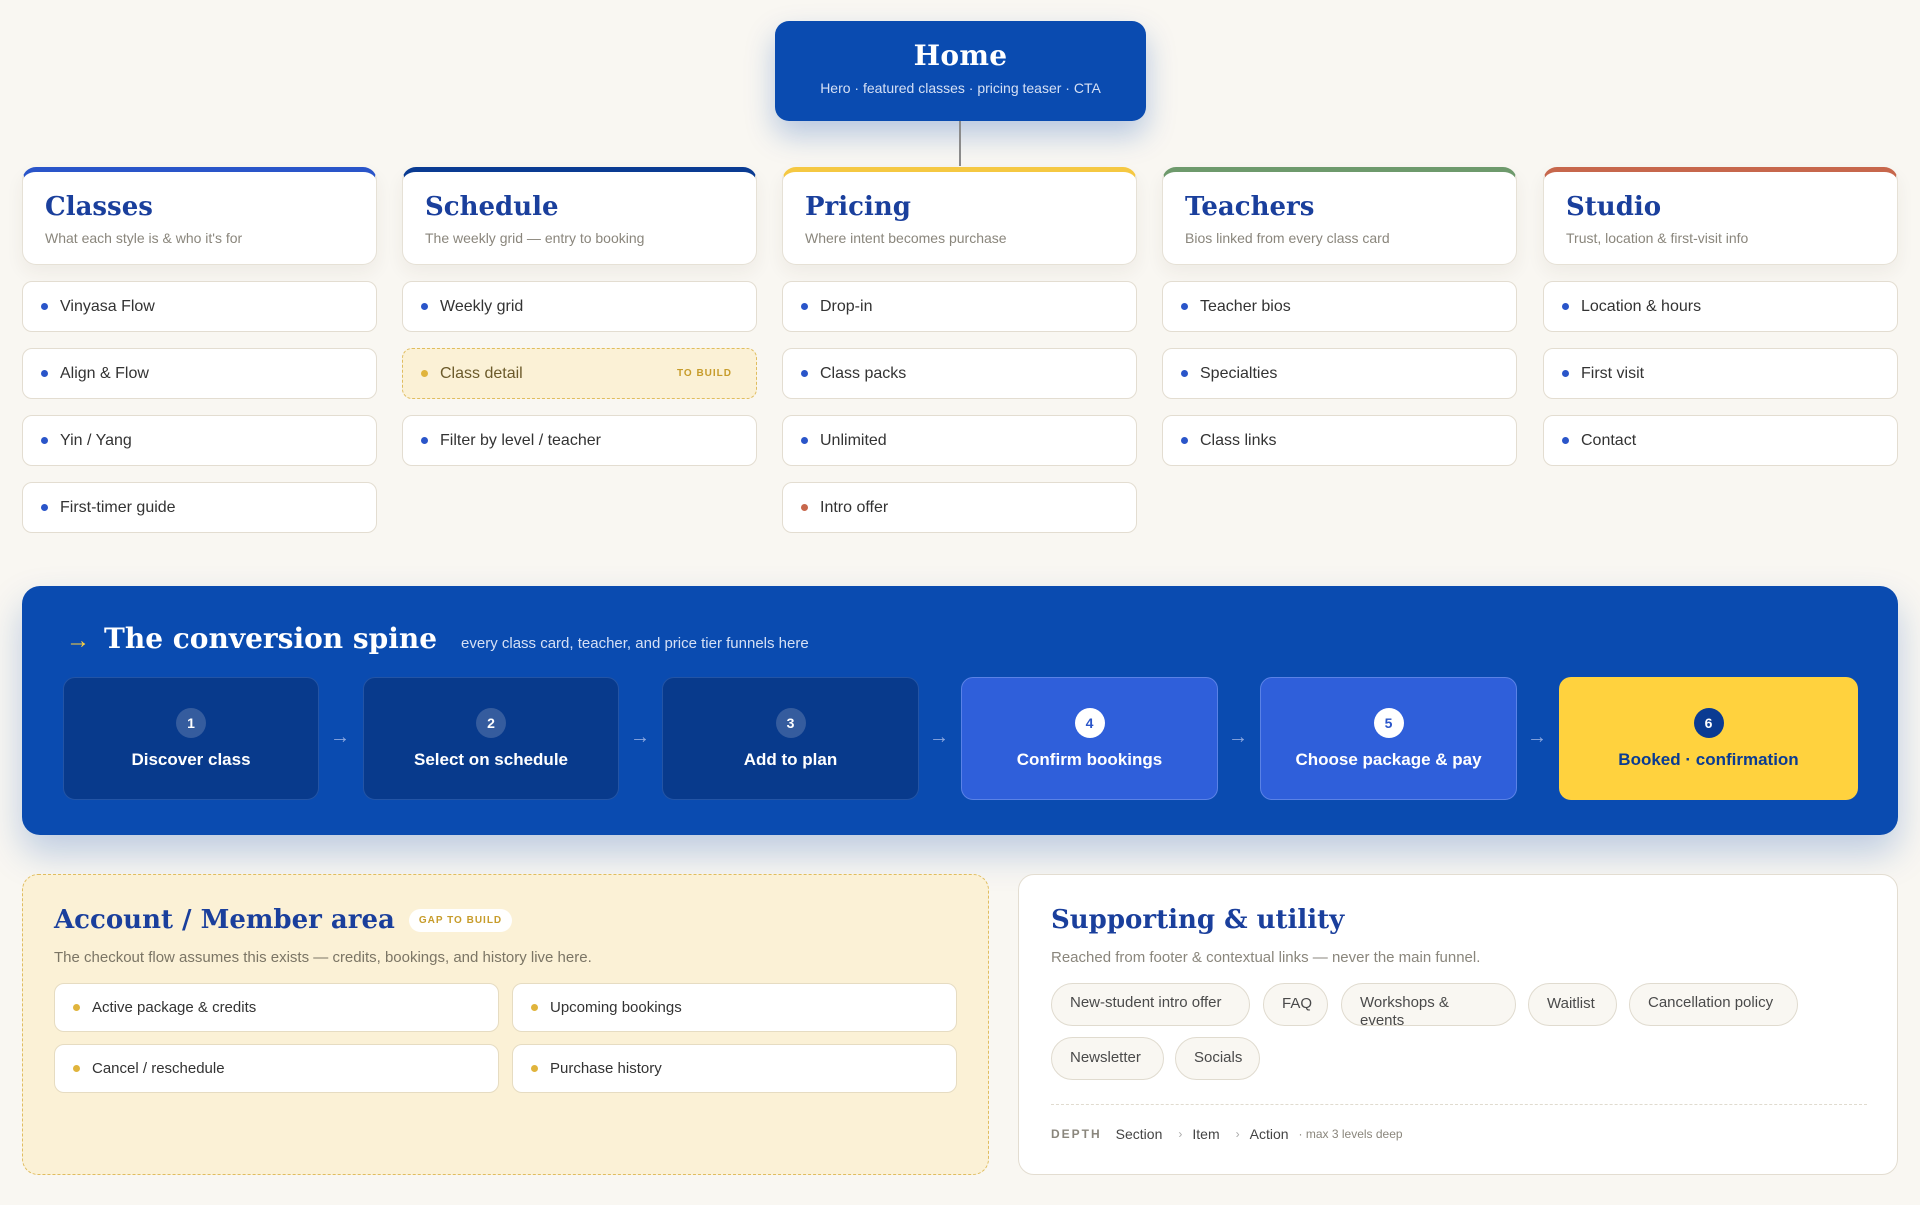  Describe the element at coordinates (734, 1007) in the screenshot. I see `account-item: Upcoming bookings` at that location.